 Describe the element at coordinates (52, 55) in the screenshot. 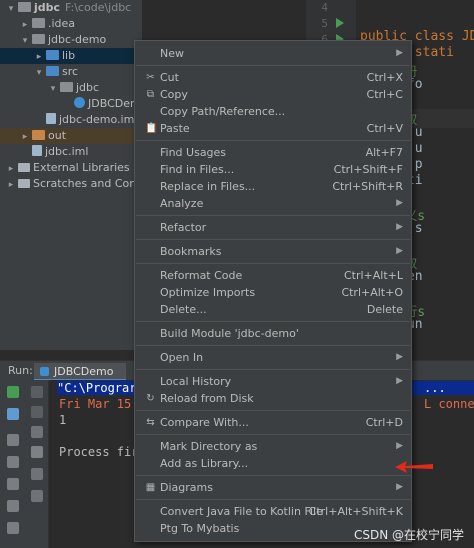

I see `source-folder-icon` at that location.